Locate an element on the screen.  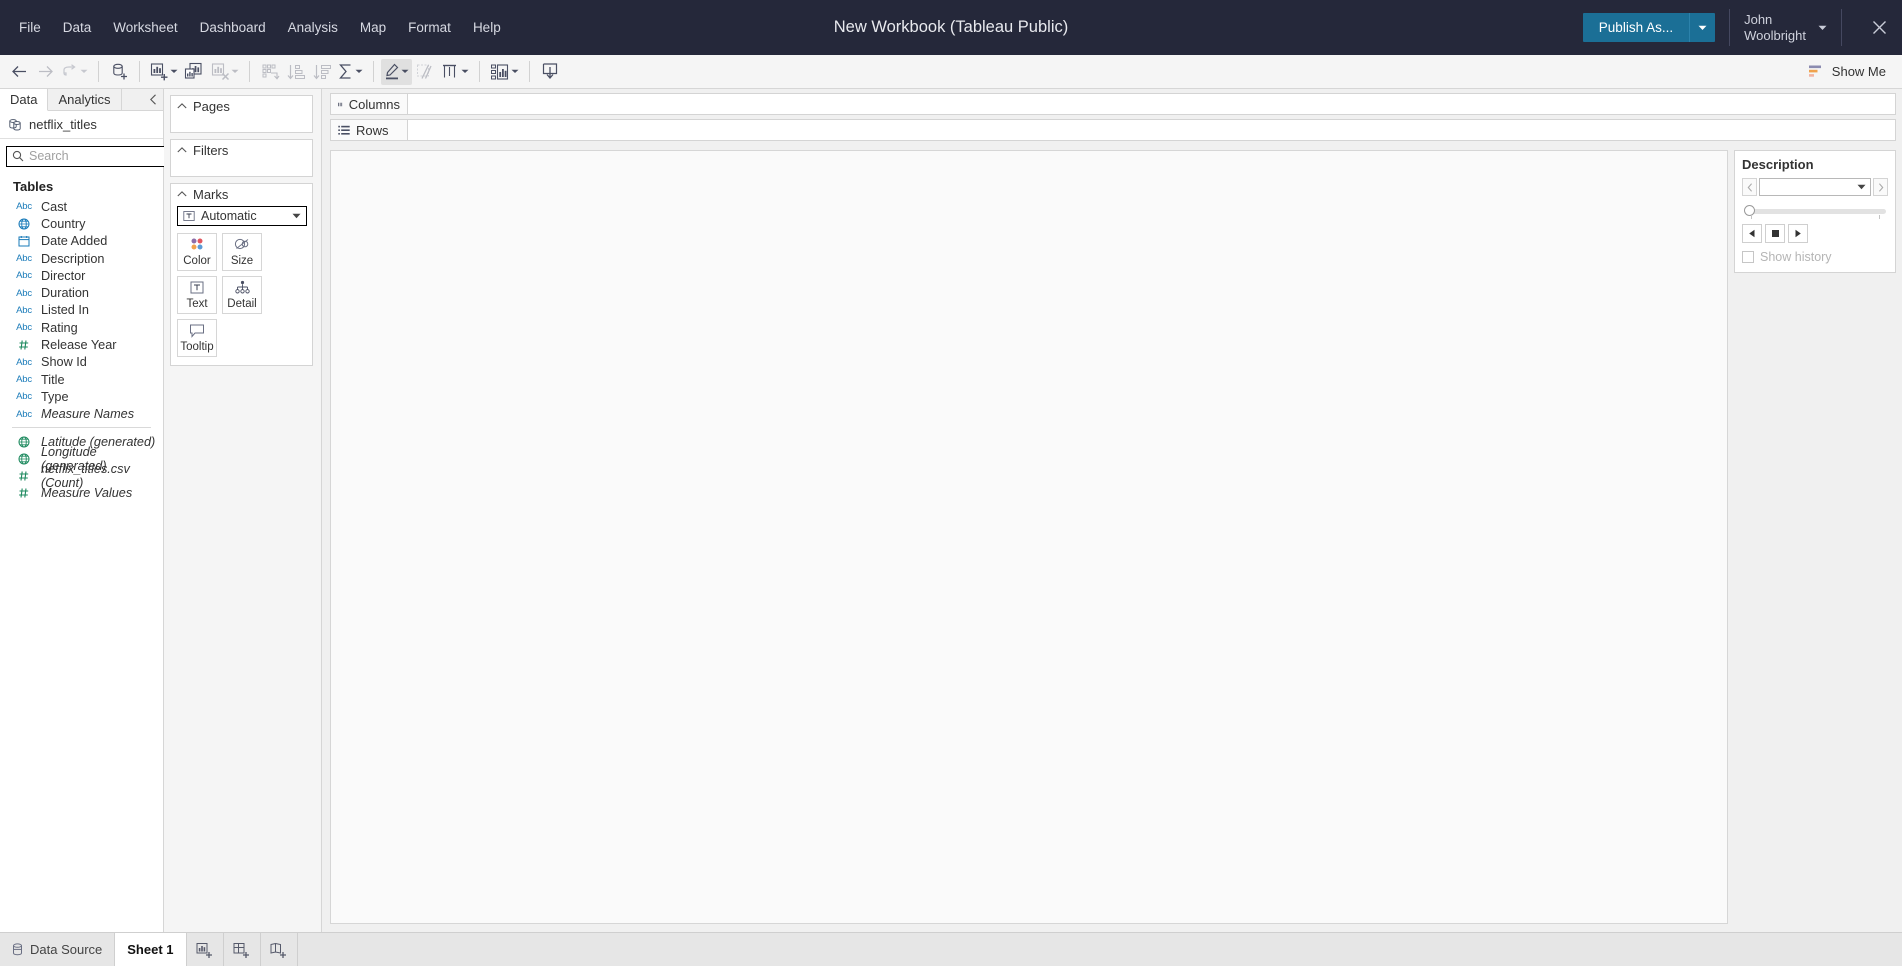
field-rating: Abc Rating is located at coordinates (81, 327).